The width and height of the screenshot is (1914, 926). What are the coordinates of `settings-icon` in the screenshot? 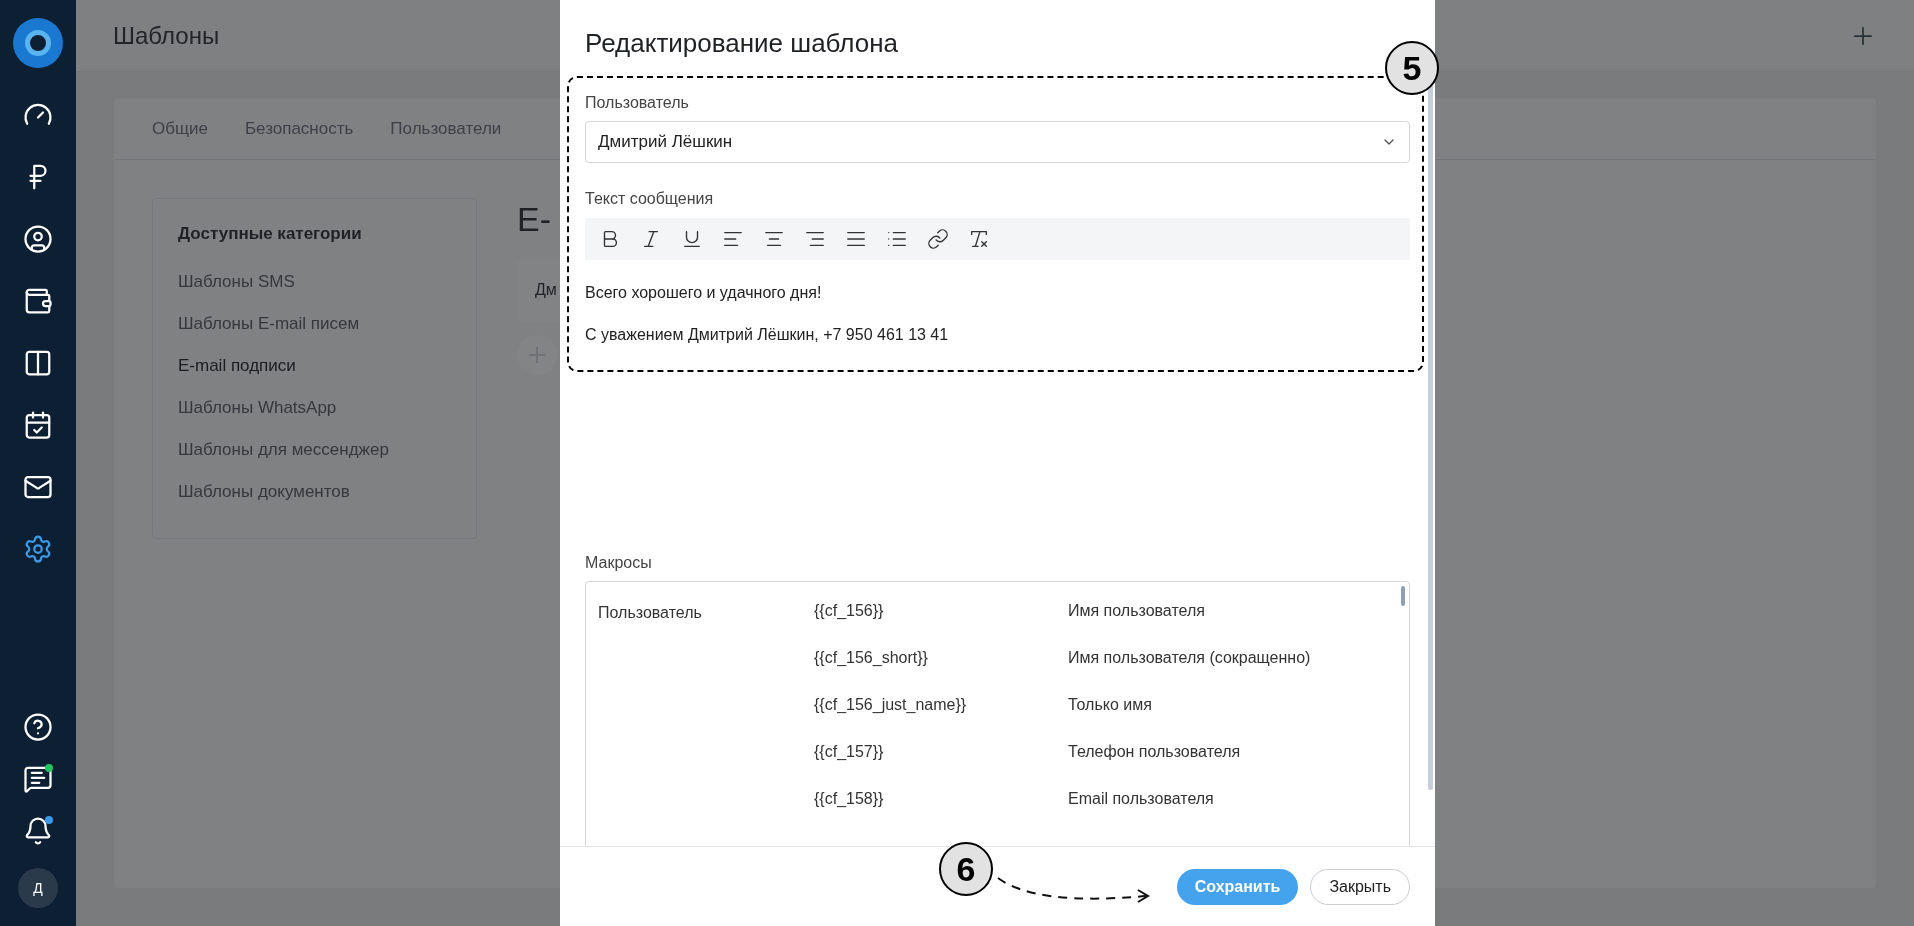 It's located at (38, 549).